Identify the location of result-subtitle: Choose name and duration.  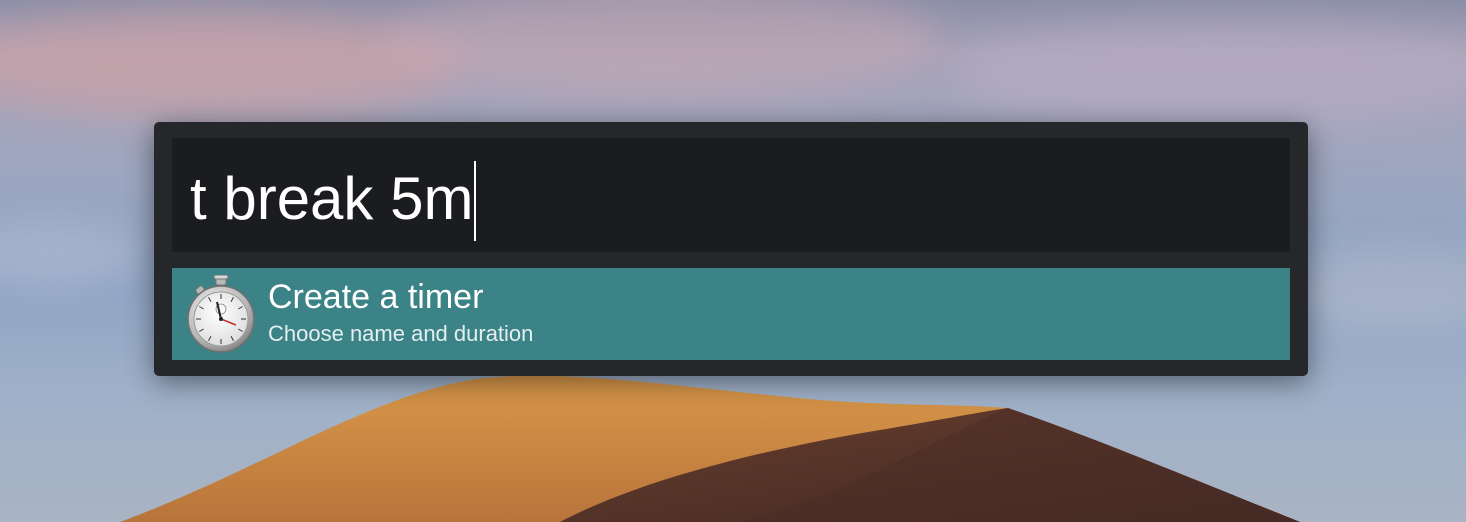
(401, 333).